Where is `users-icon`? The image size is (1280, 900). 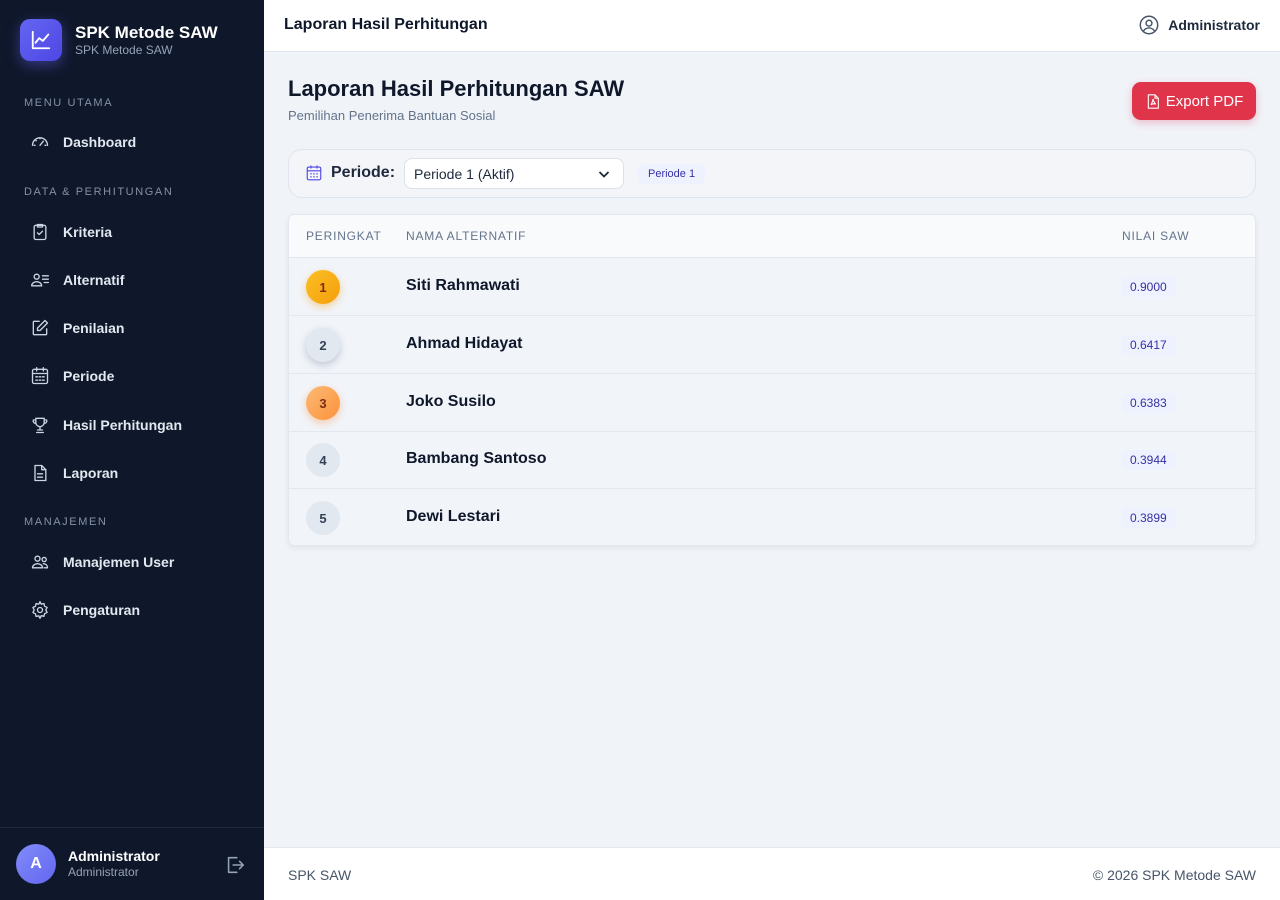
users-icon is located at coordinates (40, 562).